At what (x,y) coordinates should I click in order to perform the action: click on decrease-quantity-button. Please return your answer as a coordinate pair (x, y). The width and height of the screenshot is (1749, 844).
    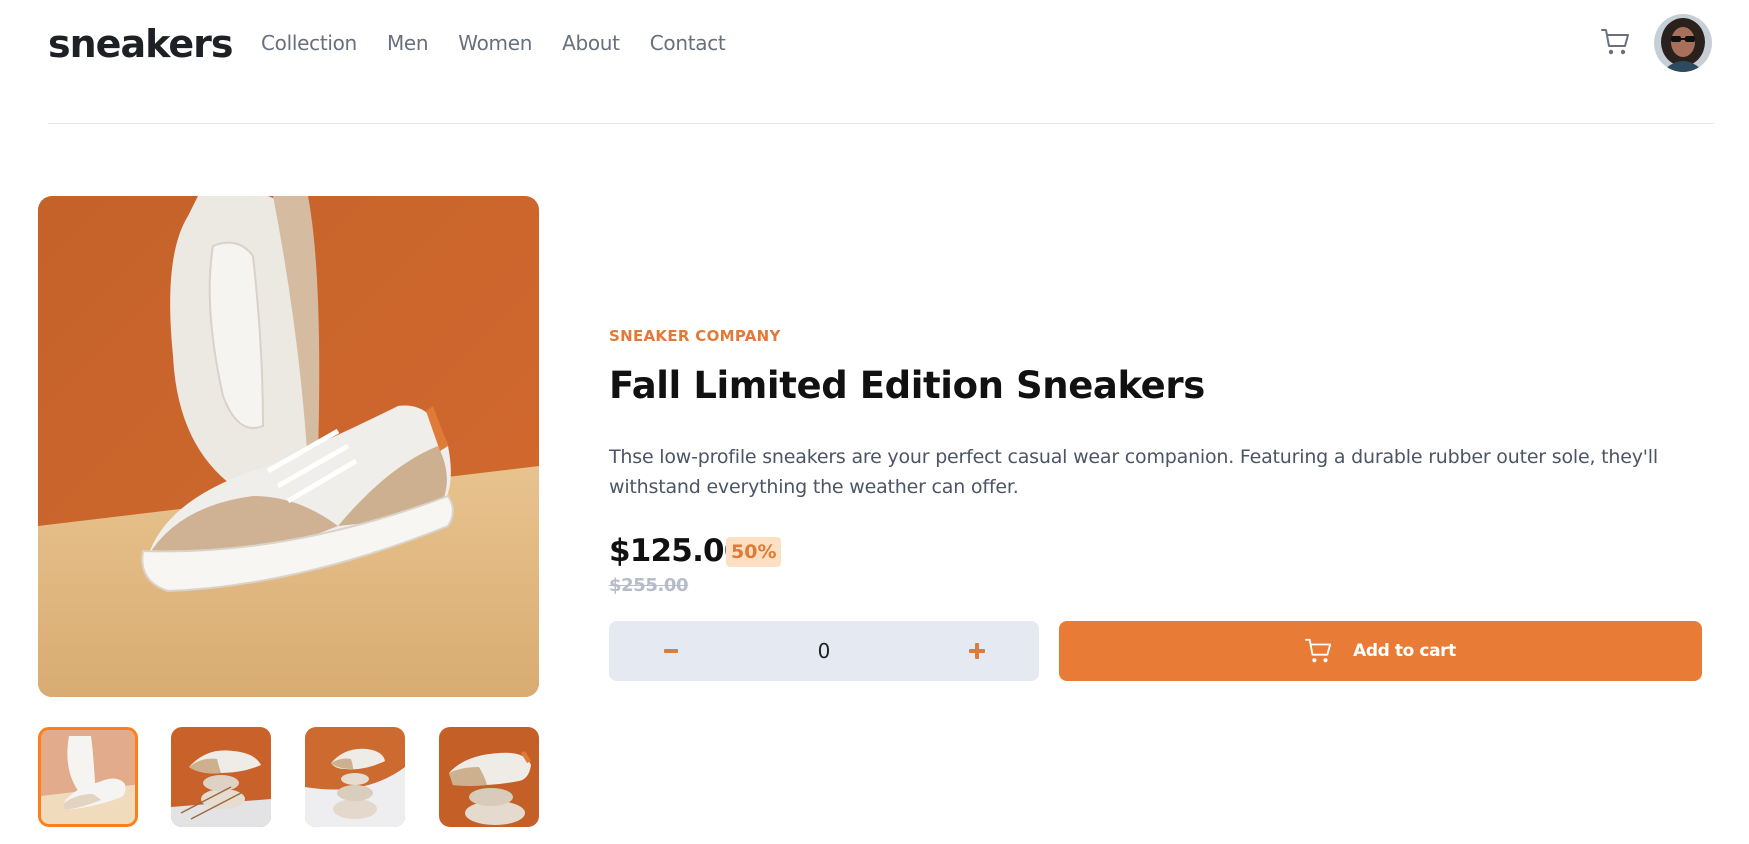
    Looking at the image, I should click on (671, 651).